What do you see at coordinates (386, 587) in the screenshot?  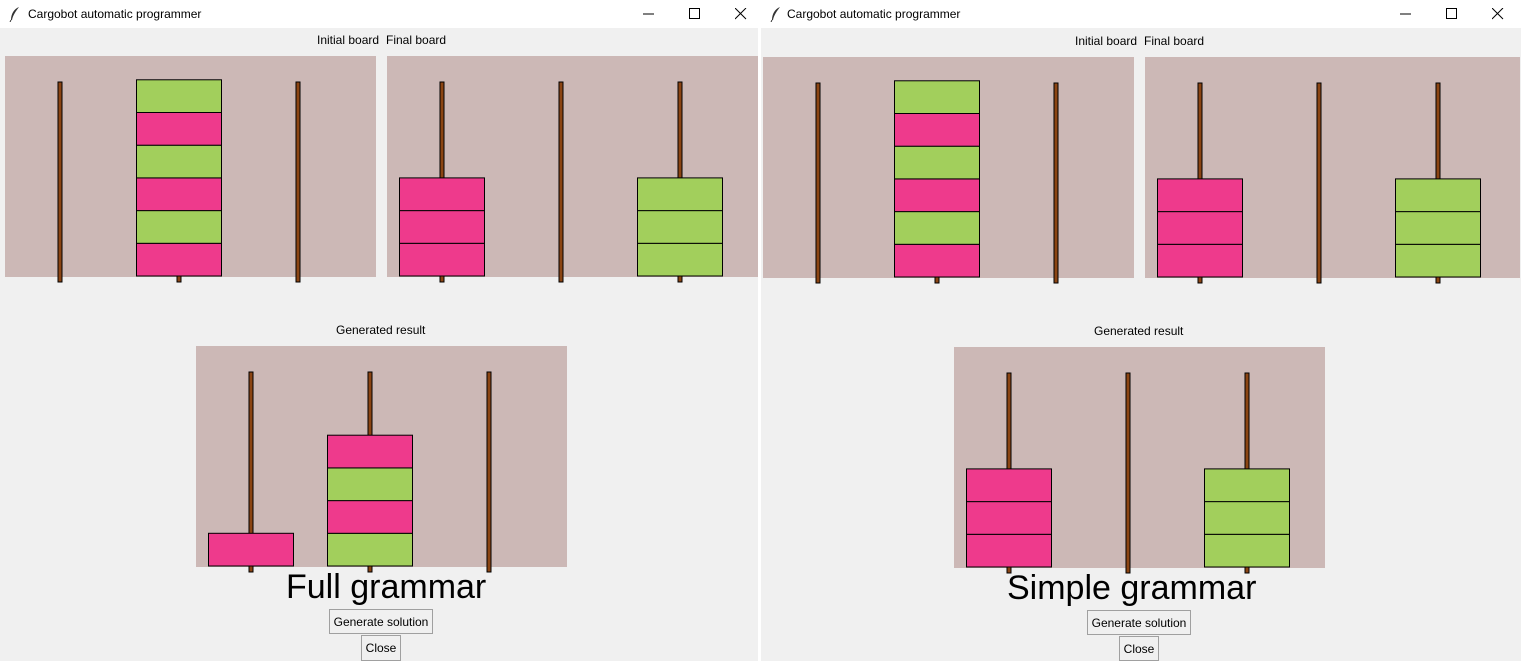 I see `grammar-title: Full grammar` at bounding box center [386, 587].